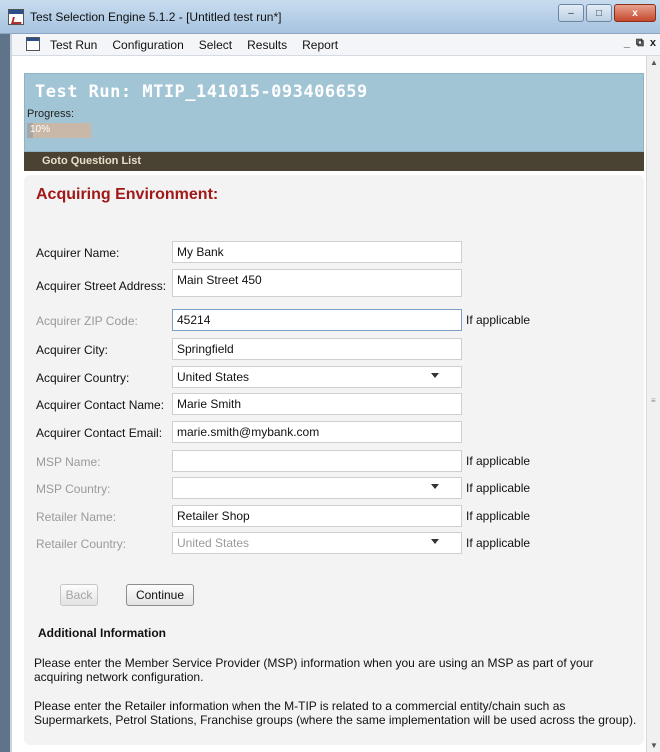 Image resolution: width=660 pixels, height=752 pixels. I want to click on acquirer-contact-email-label: Acquirer Contact Email:, so click(99, 433).